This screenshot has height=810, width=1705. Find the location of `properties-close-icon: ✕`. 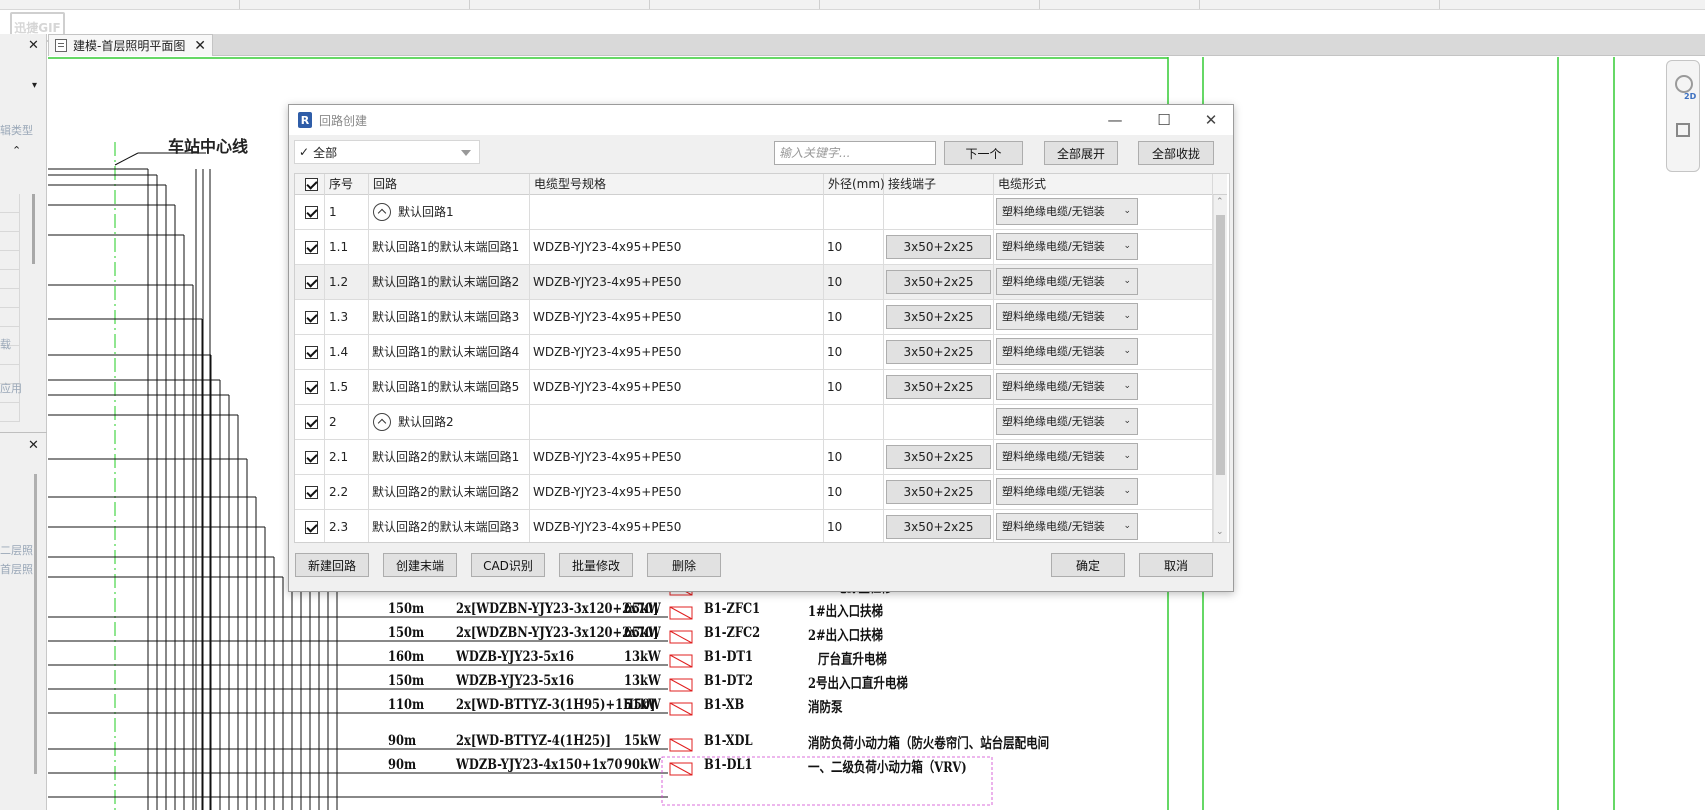

properties-close-icon: ✕ is located at coordinates (33, 45).